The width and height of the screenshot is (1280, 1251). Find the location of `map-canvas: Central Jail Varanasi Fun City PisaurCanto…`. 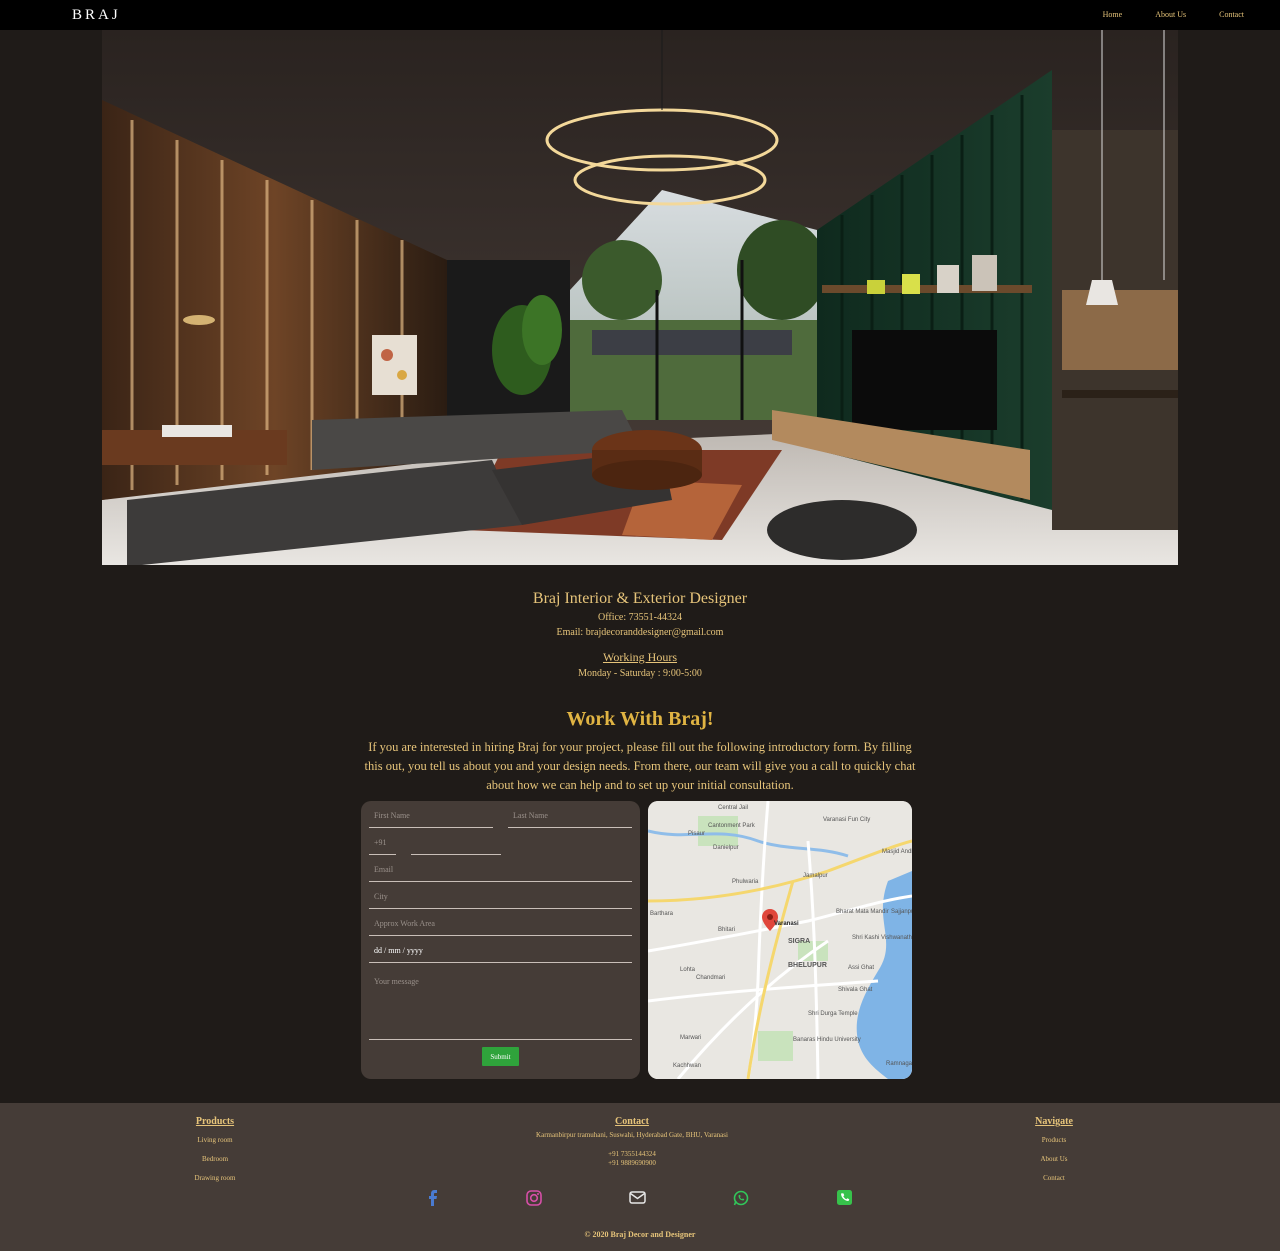

map-canvas: Central Jail Varanasi Fun City PisaurCanto… is located at coordinates (780, 940).